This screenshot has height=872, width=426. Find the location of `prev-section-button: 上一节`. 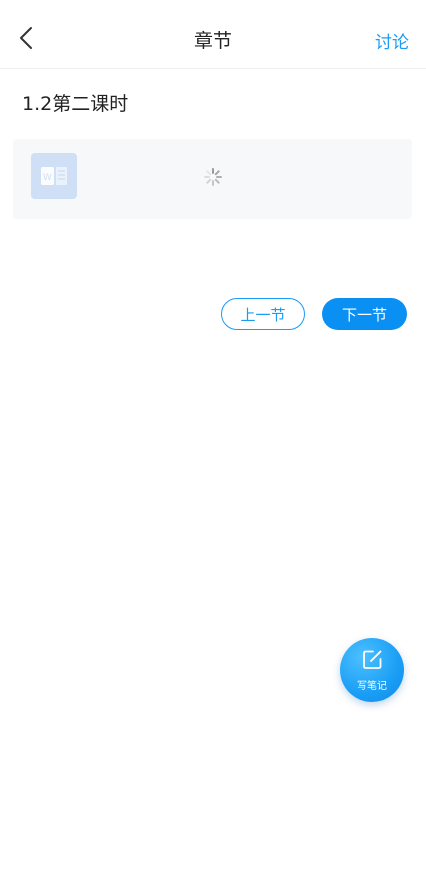

prev-section-button: 上一节 is located at coordinates (263, 314).